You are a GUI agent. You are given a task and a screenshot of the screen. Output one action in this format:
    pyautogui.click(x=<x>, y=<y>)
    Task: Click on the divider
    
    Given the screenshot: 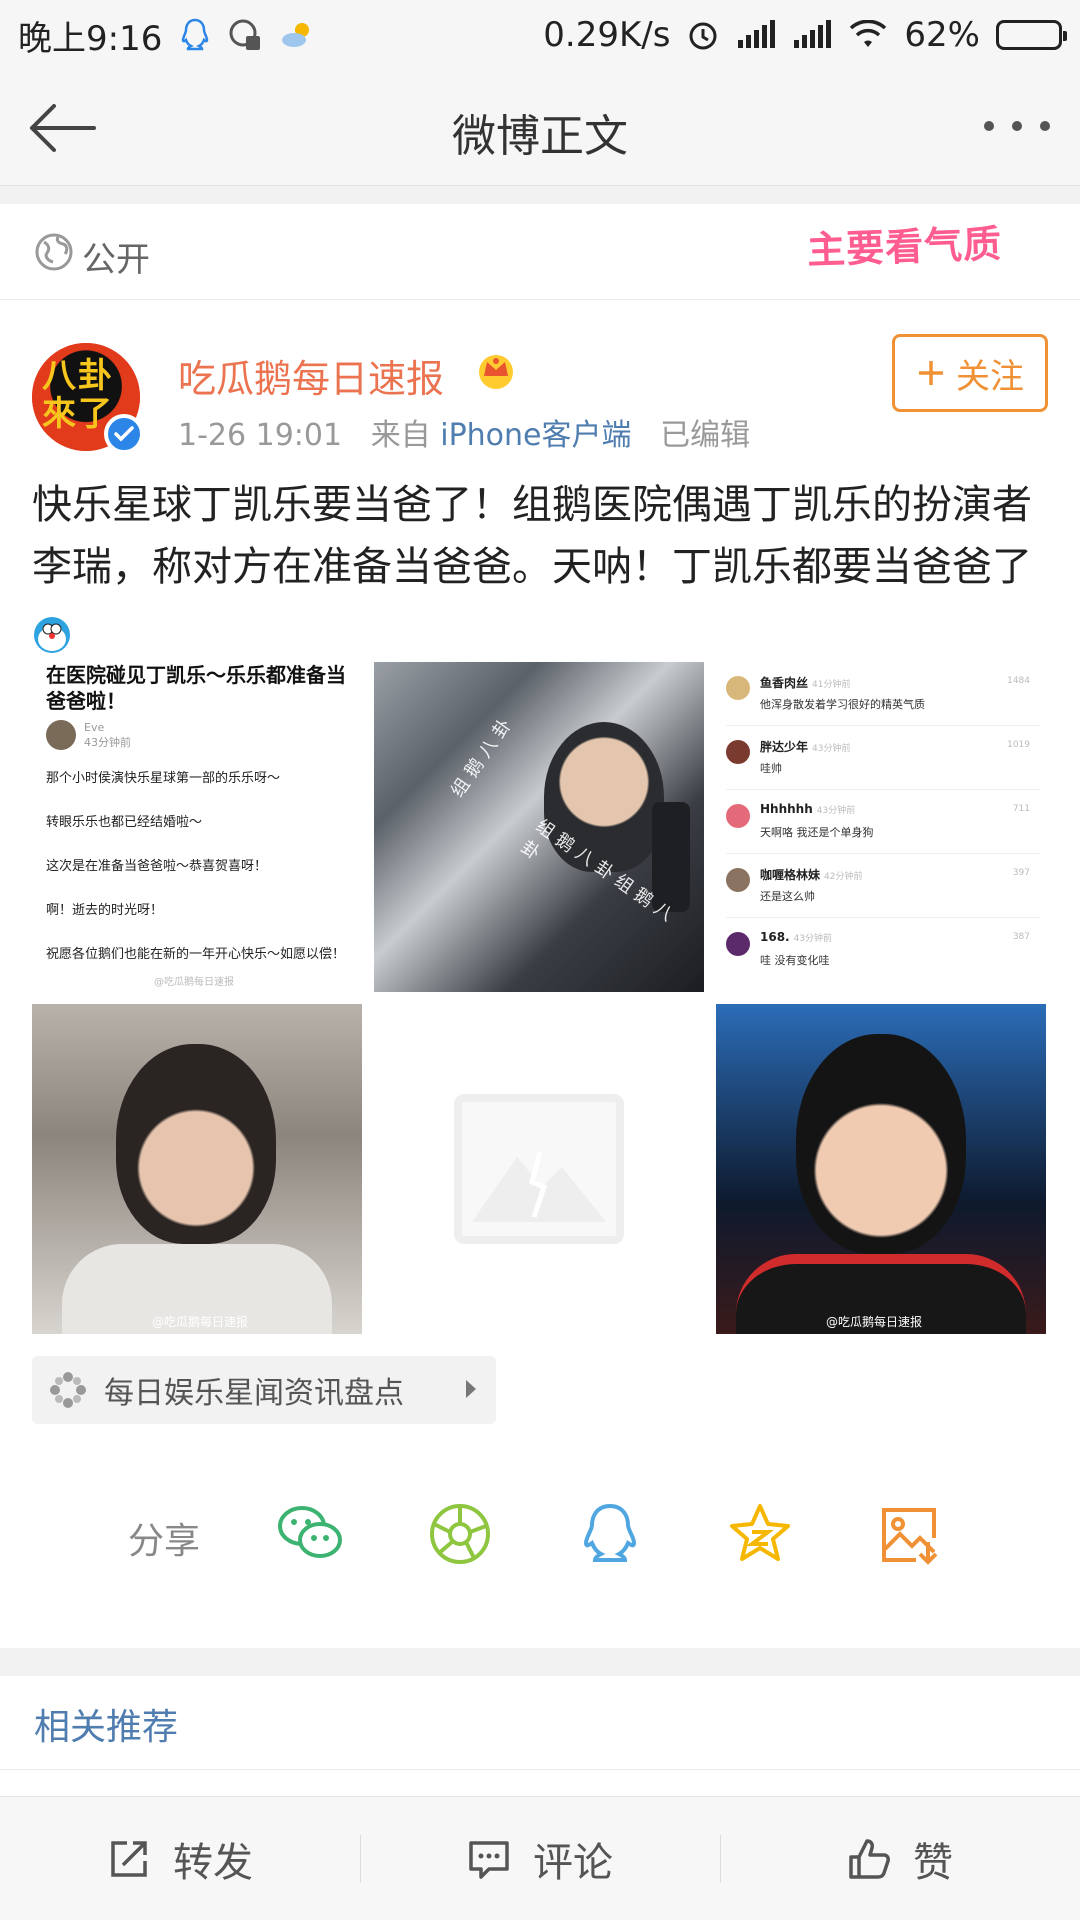 What is the action you would take?
    pyautogui.click(x=540, y=195)
    